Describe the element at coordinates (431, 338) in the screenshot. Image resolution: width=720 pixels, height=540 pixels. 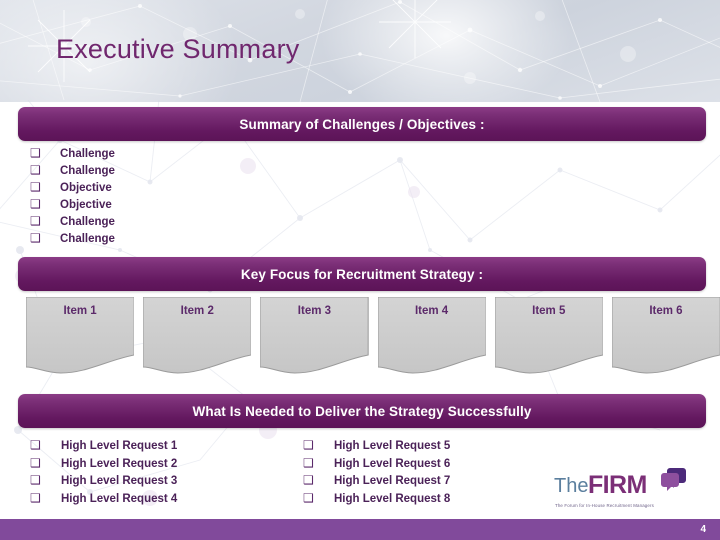
I see `key-focus-item: Item 4` at that location.